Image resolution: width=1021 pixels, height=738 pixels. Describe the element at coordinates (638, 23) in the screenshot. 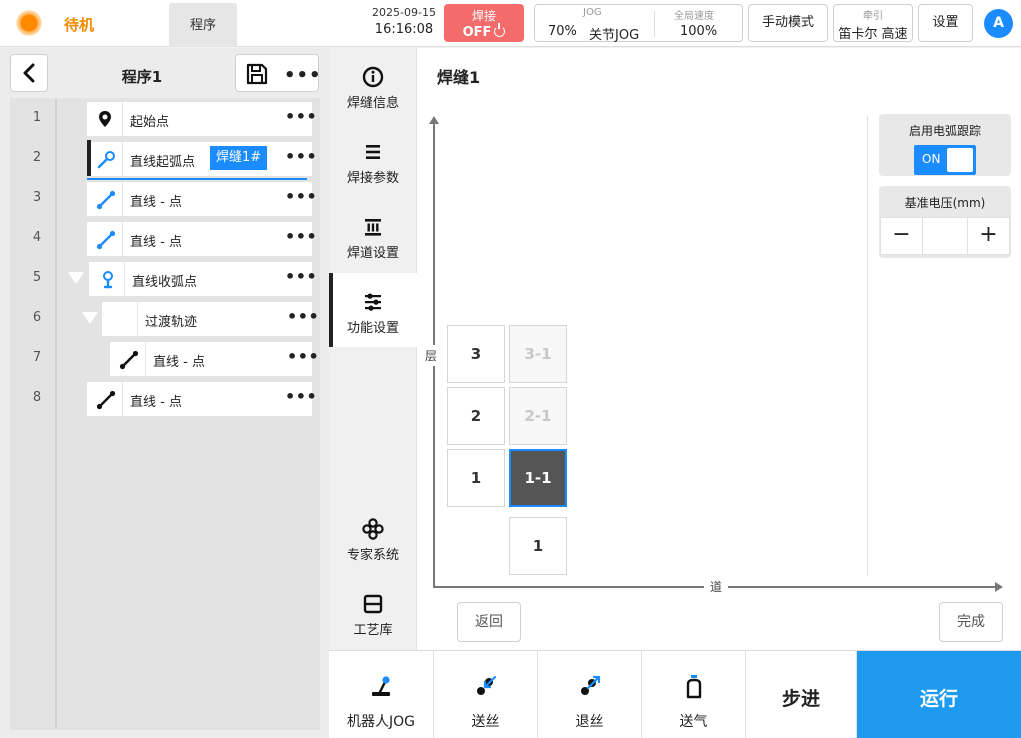

I see `jog-speed-panel: JOG 70% 关节JOG 全局速度 100%` at that location.